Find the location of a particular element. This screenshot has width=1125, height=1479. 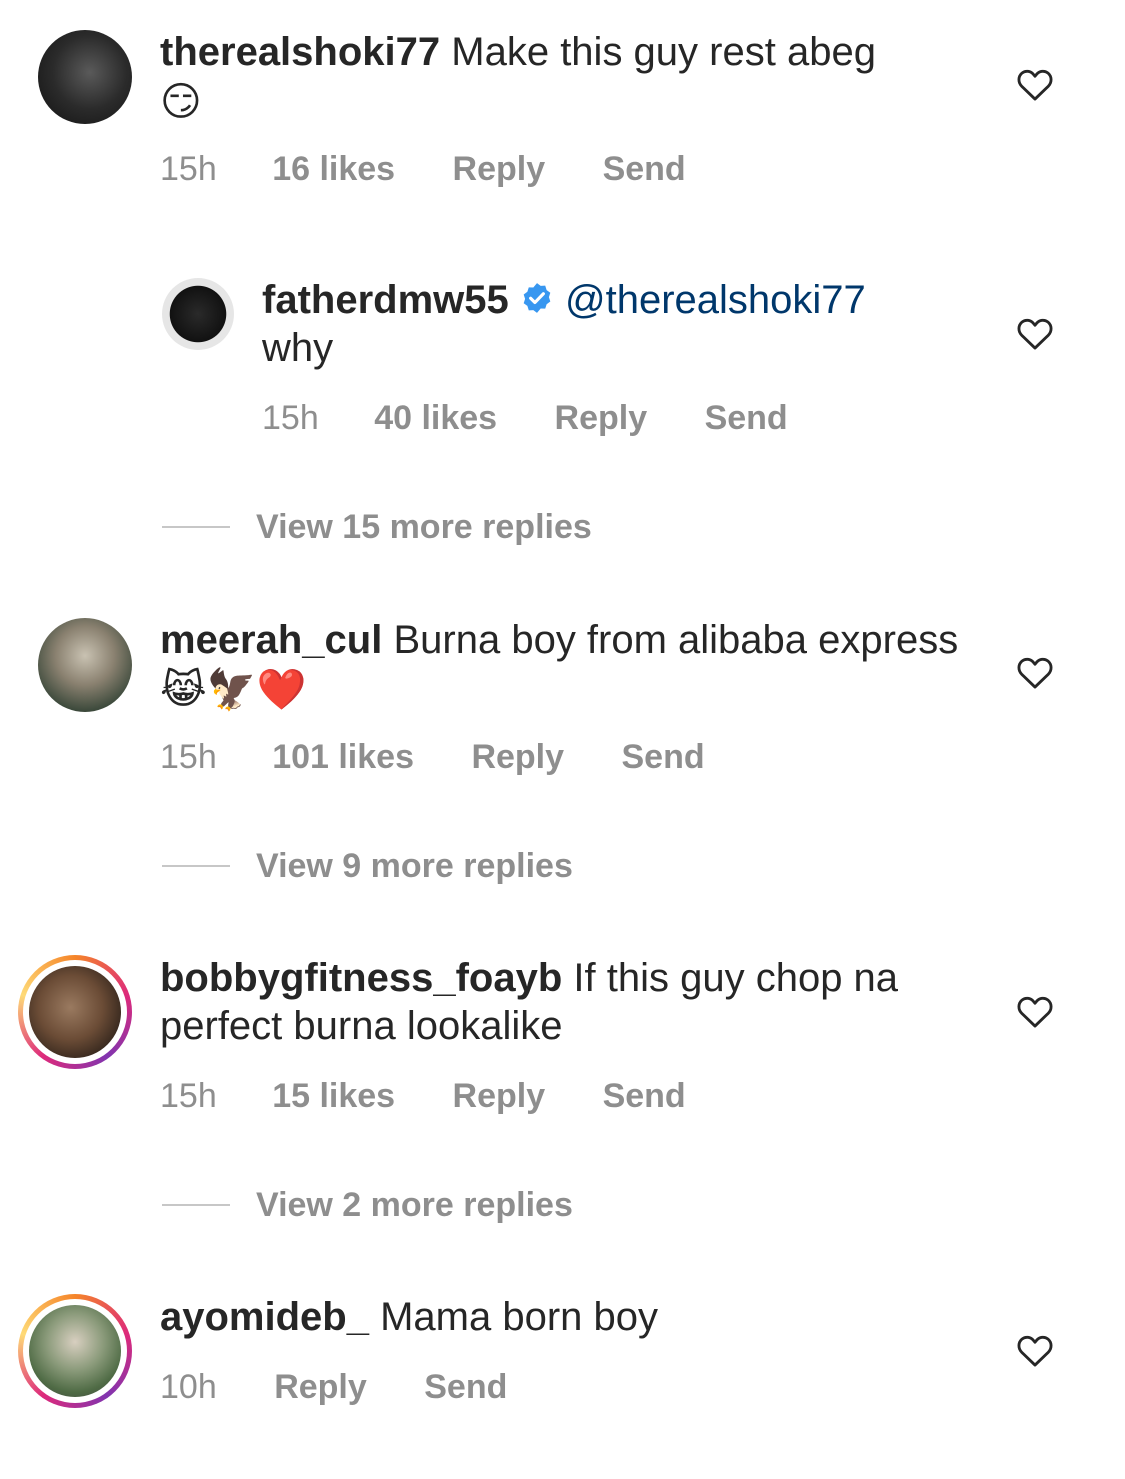

emoji-smirk: 😏 is located at coordinates (181, 102).